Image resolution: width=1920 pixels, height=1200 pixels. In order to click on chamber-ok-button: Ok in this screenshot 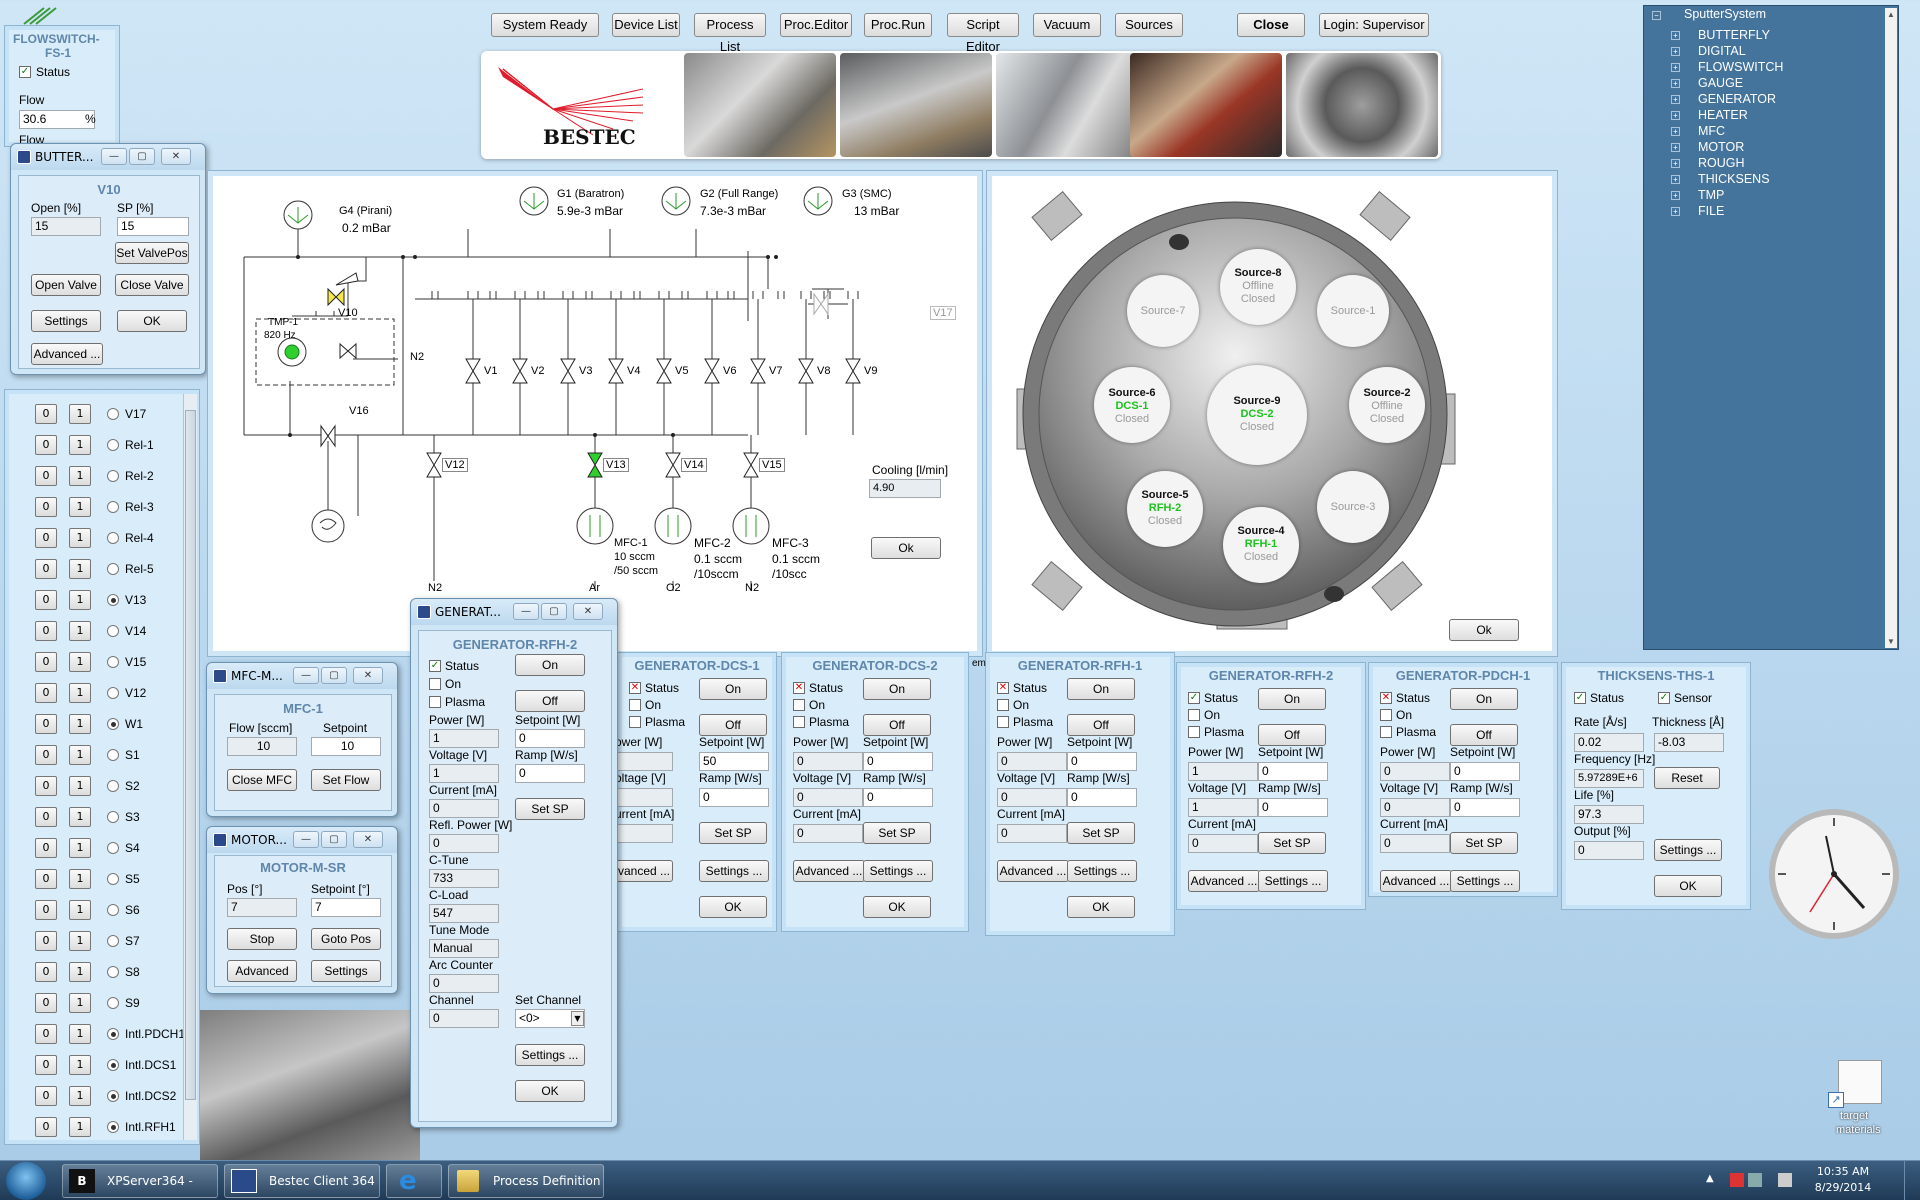, I will do `click(1484, 630)`.